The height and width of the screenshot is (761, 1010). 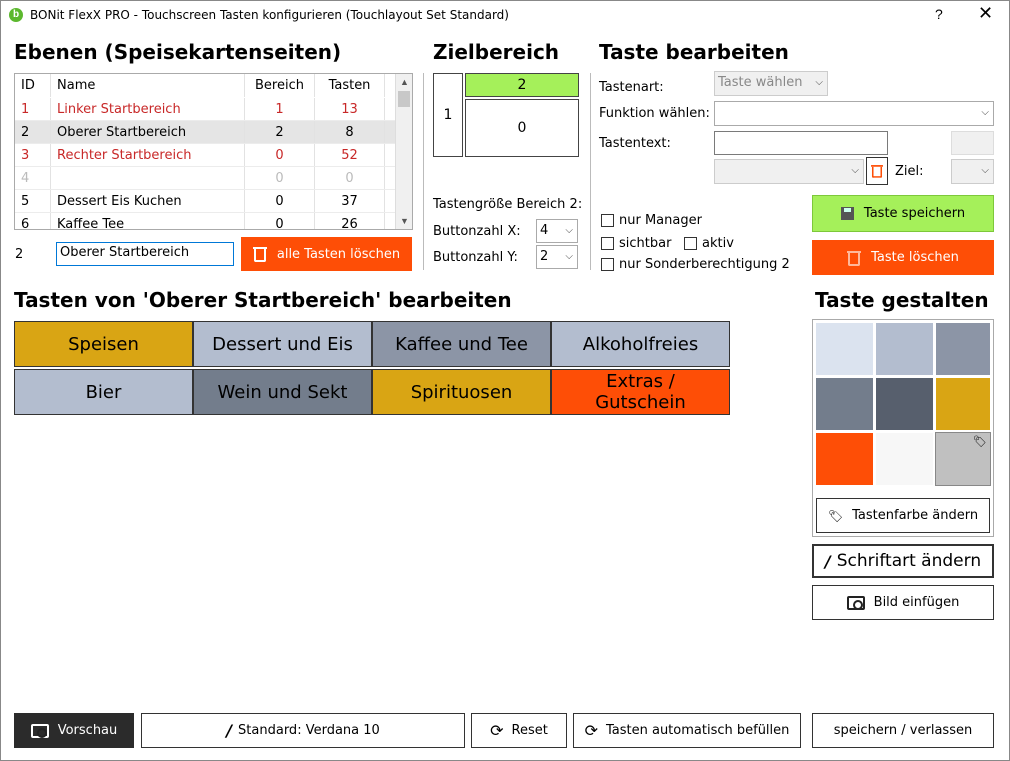 What do you see at coordinates (902, 300) in the screenshot?
I see `design-heading: Taste gestalten` at bounding box center [902, 300].